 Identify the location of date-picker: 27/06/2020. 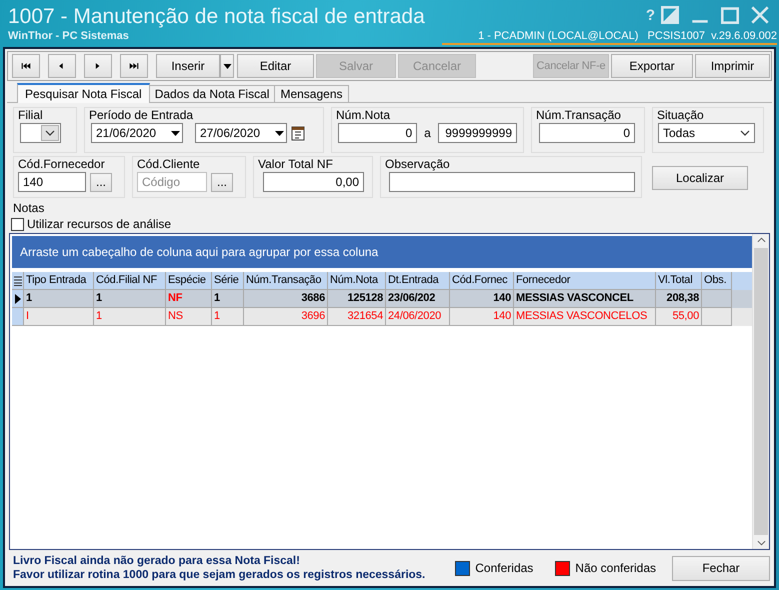
(241, 133).